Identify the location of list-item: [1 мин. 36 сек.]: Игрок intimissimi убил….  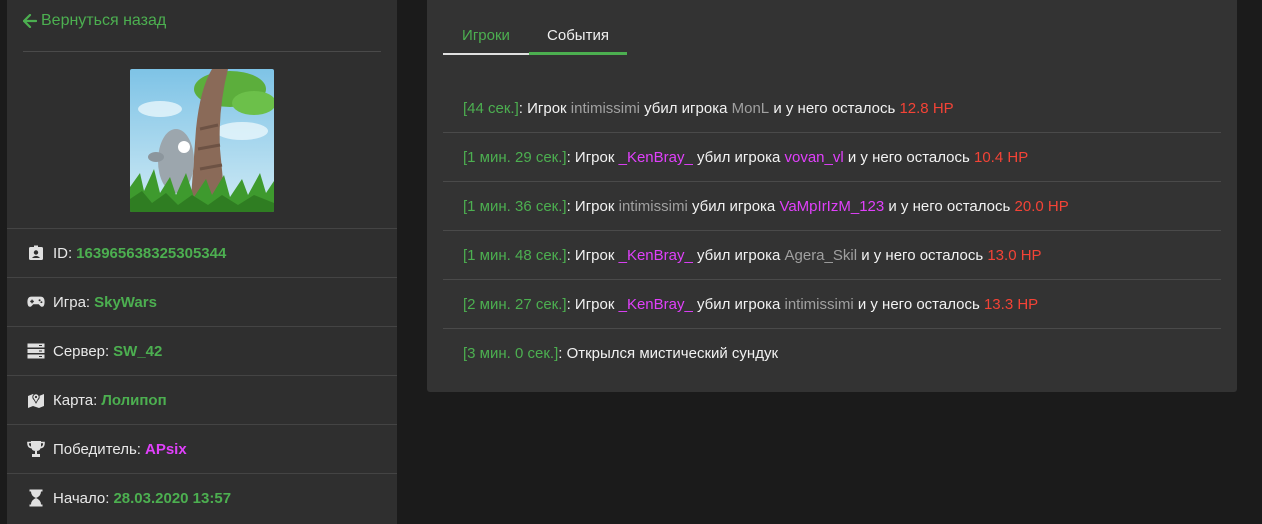
(832, 206).